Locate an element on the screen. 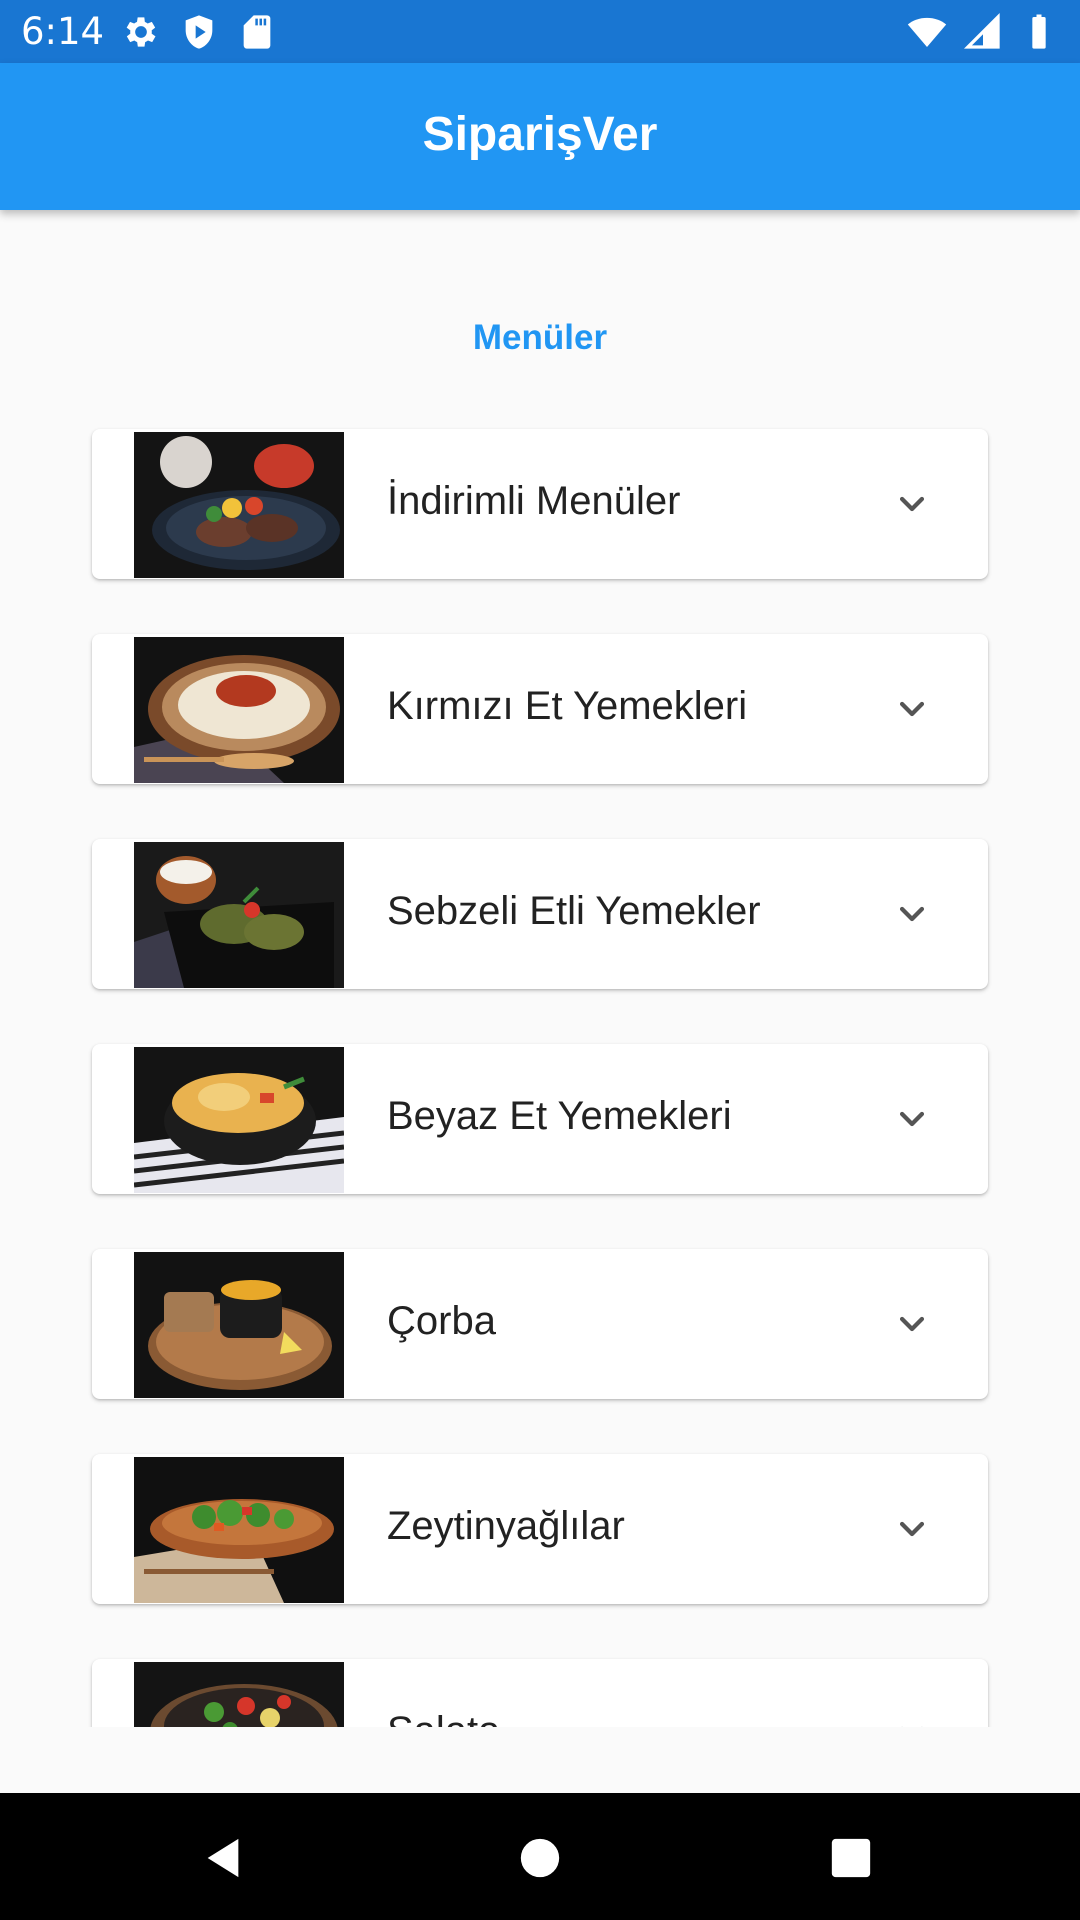 The image size is (1080, 1920). menu-item-indirimli-menuler: İndirimli Menüler is located at coordinates (540, 504).